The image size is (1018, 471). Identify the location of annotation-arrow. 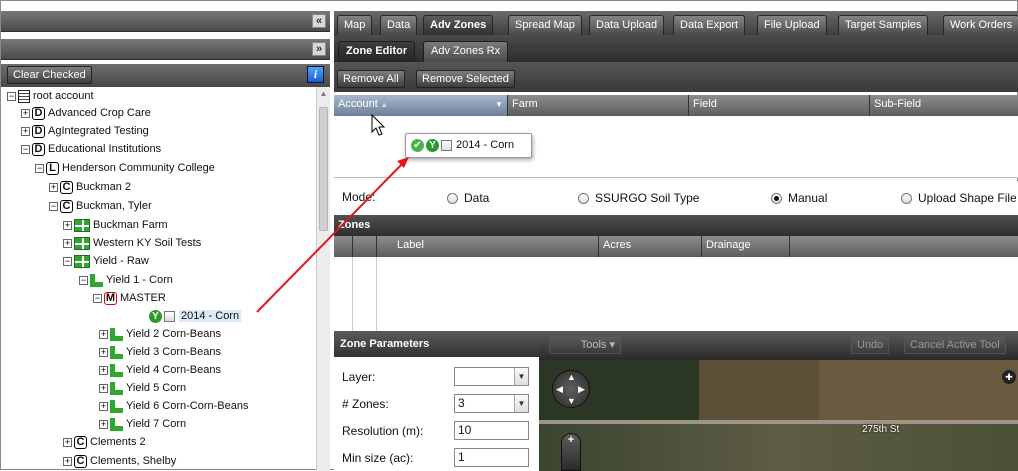
(332, 235).